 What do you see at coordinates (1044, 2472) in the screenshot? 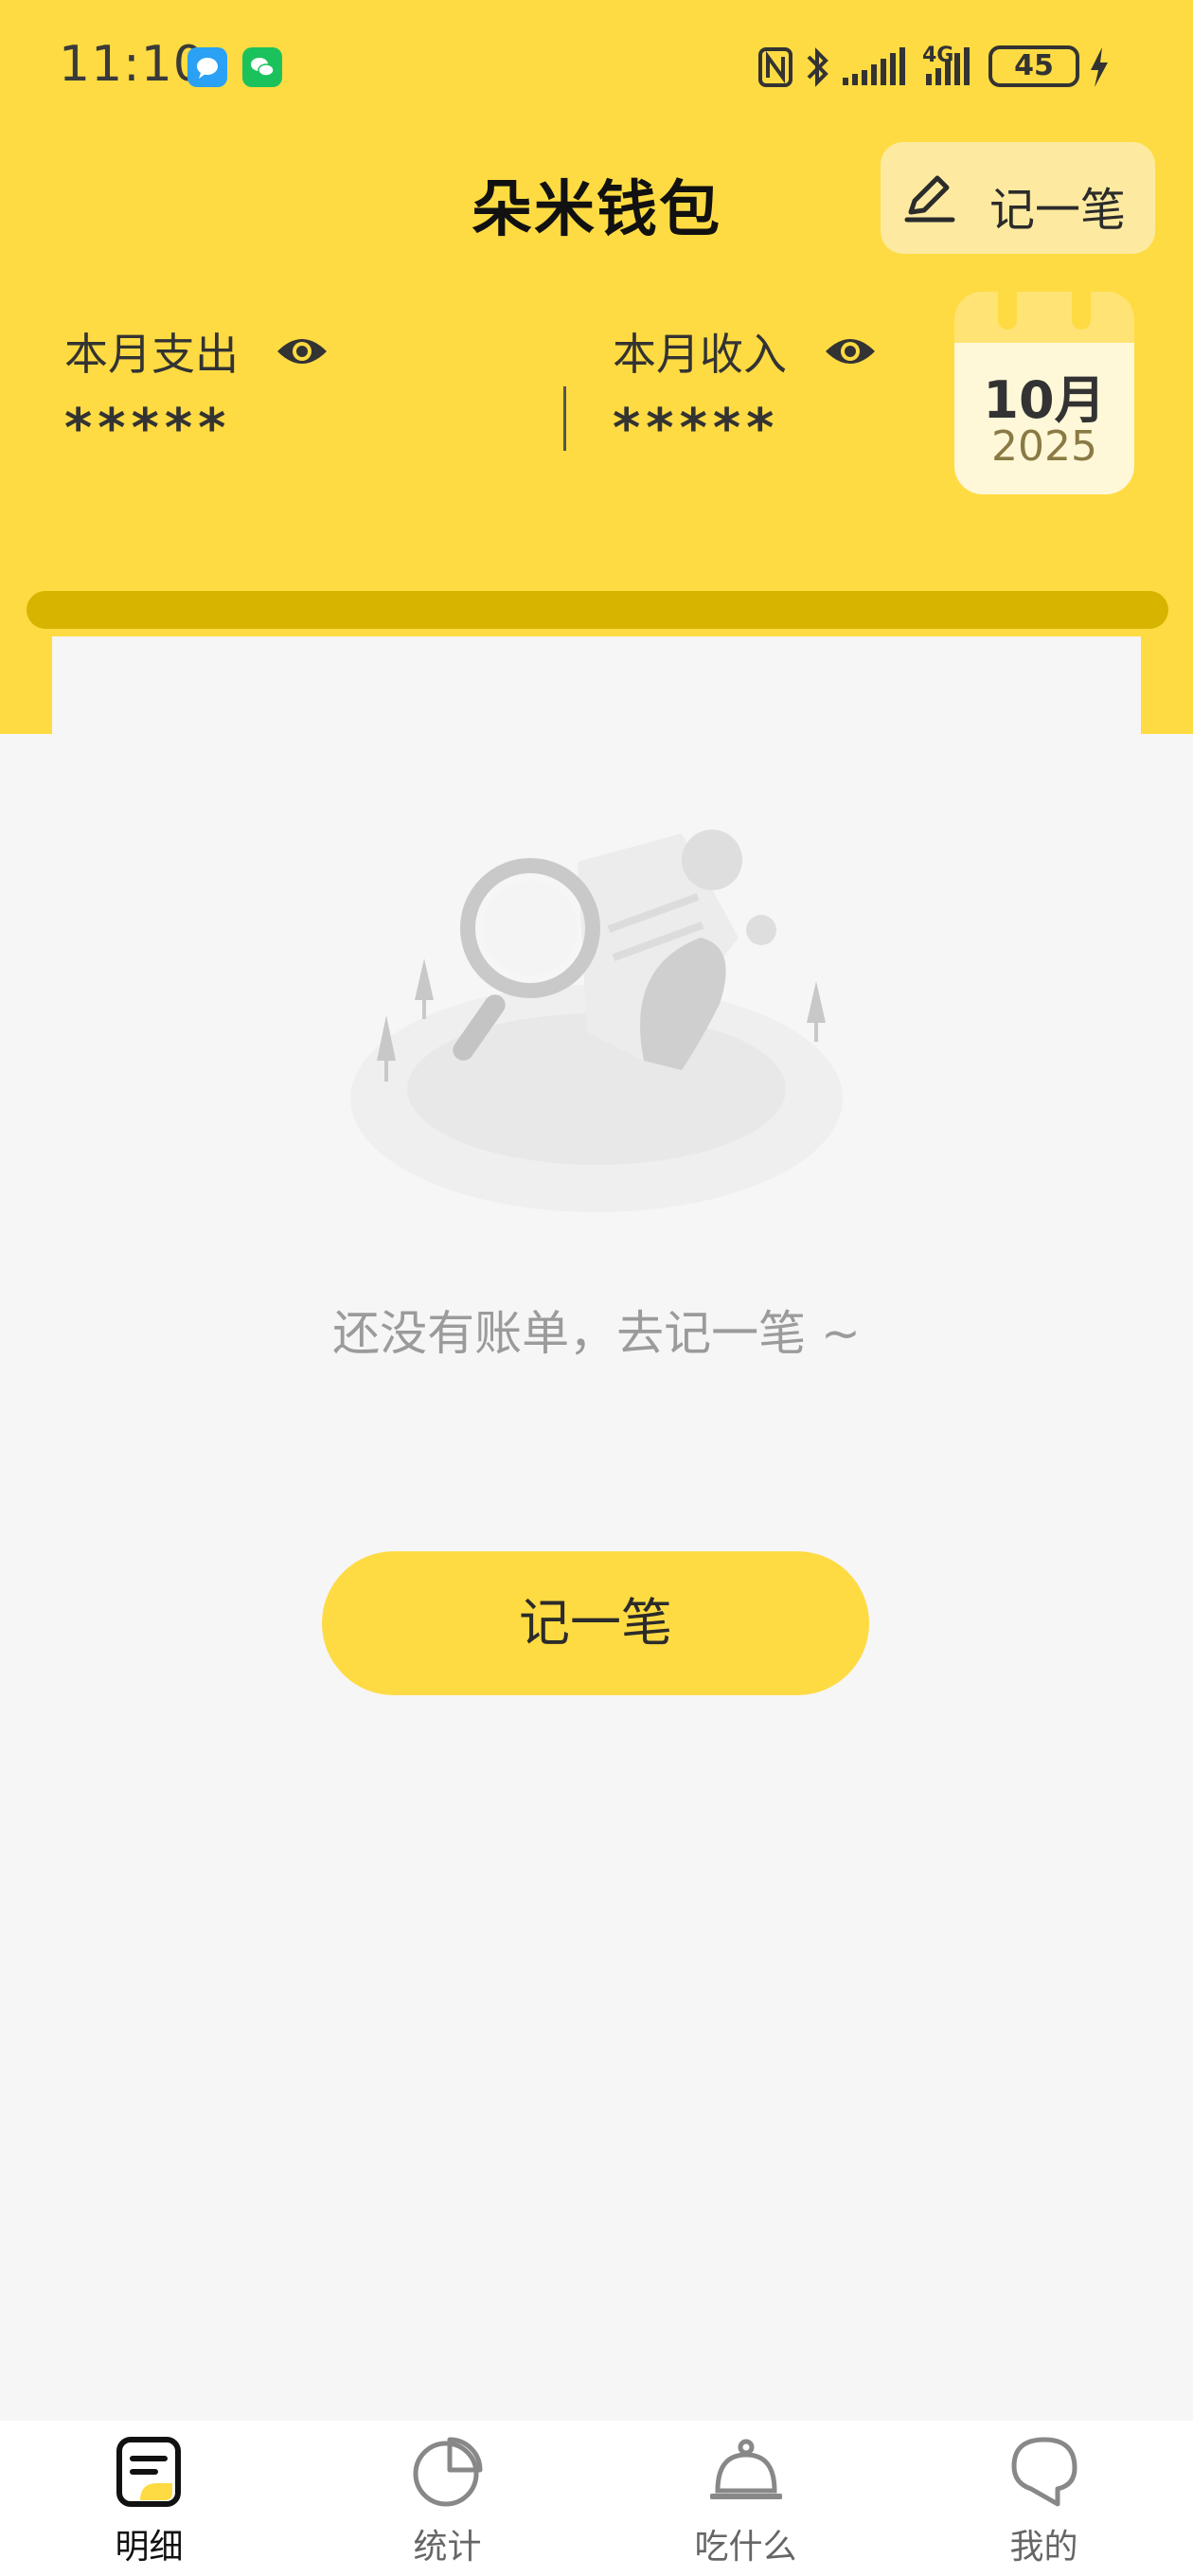
I see `profile-icon` at bounding box center [1044, 2472].